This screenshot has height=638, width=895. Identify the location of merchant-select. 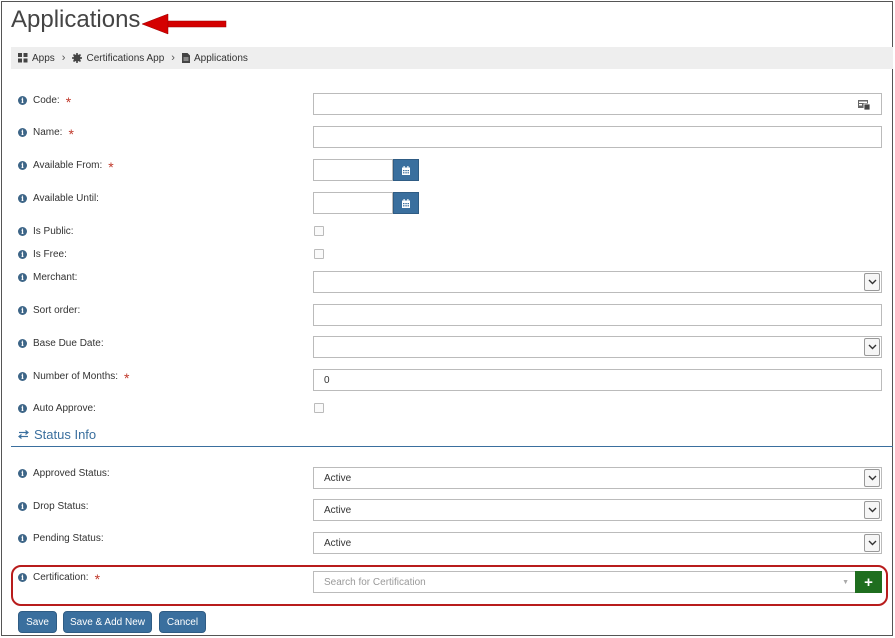
(597, 282).